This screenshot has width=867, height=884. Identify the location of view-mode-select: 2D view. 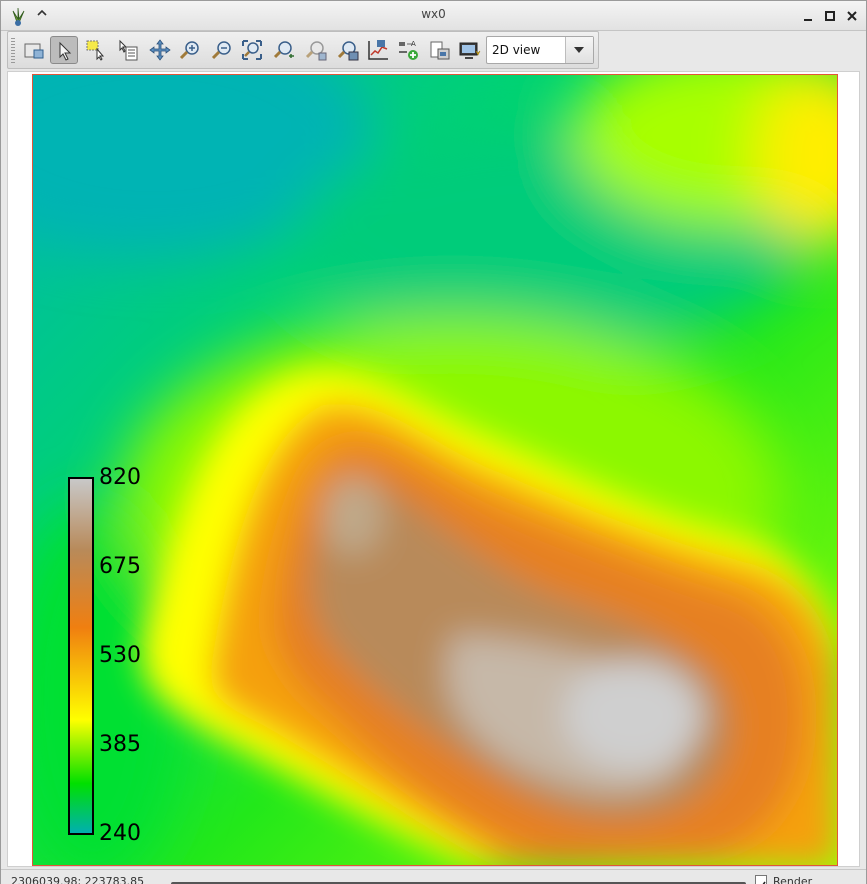
(540, 50).